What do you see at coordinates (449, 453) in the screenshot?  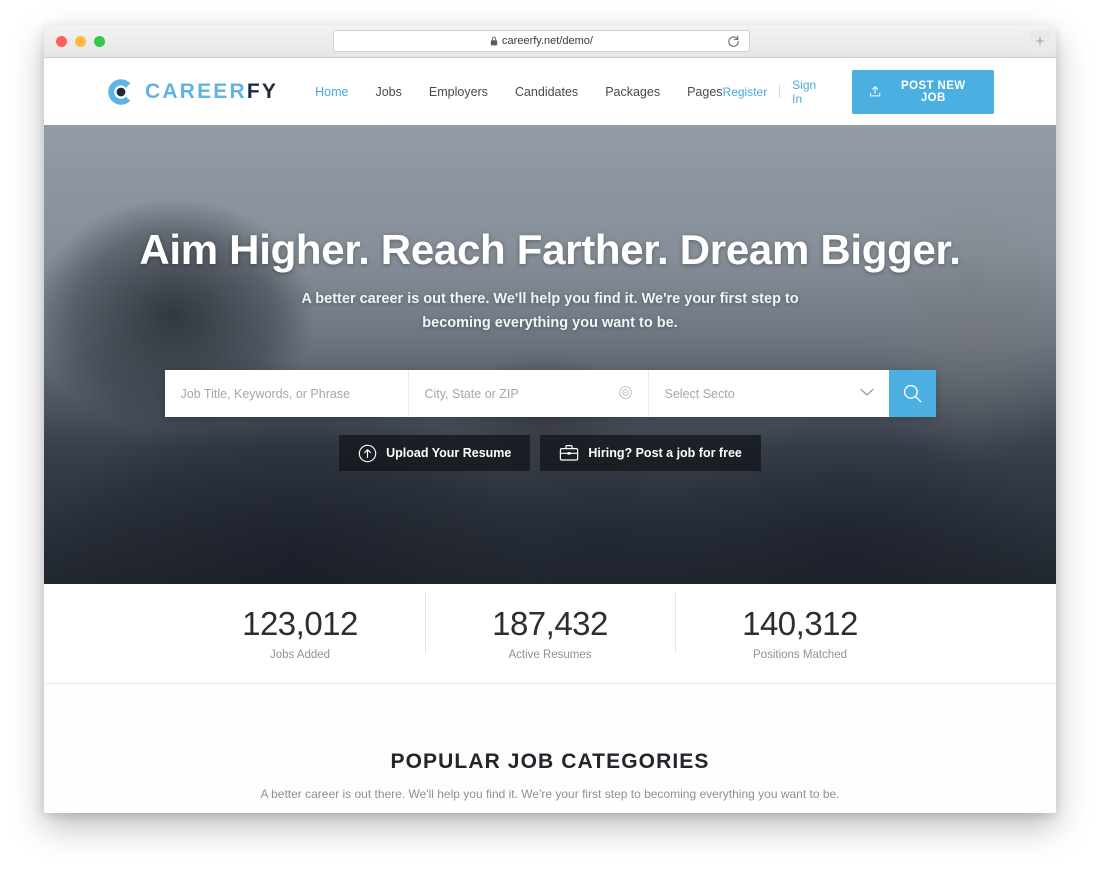 I see `upload-resume-label: Upload Your Resume` at bounding box center [449, 453].